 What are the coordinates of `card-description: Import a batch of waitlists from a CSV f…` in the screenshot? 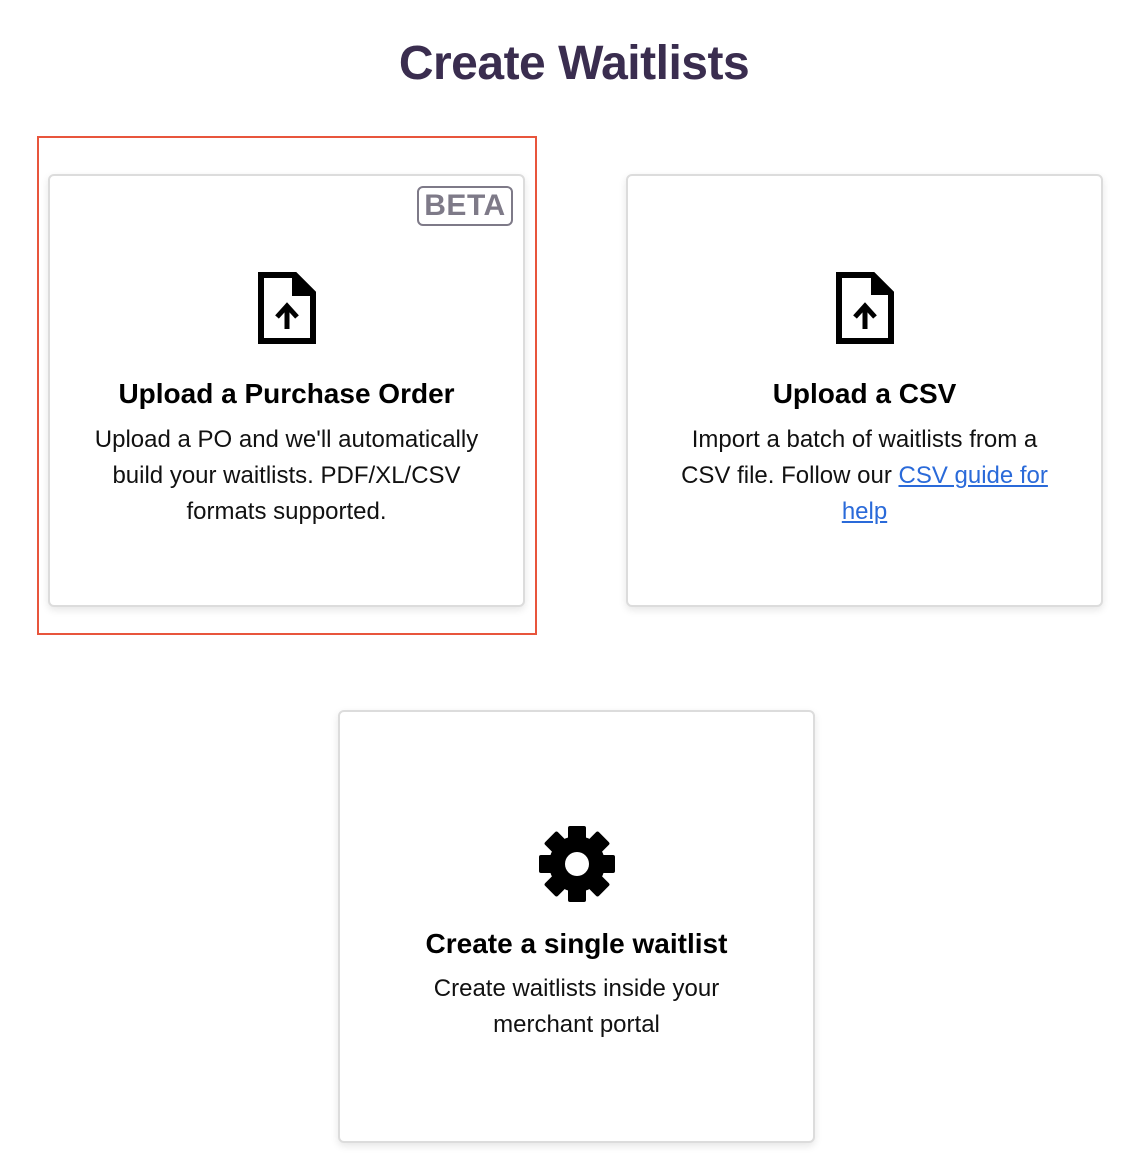 It's located at (864, 476).